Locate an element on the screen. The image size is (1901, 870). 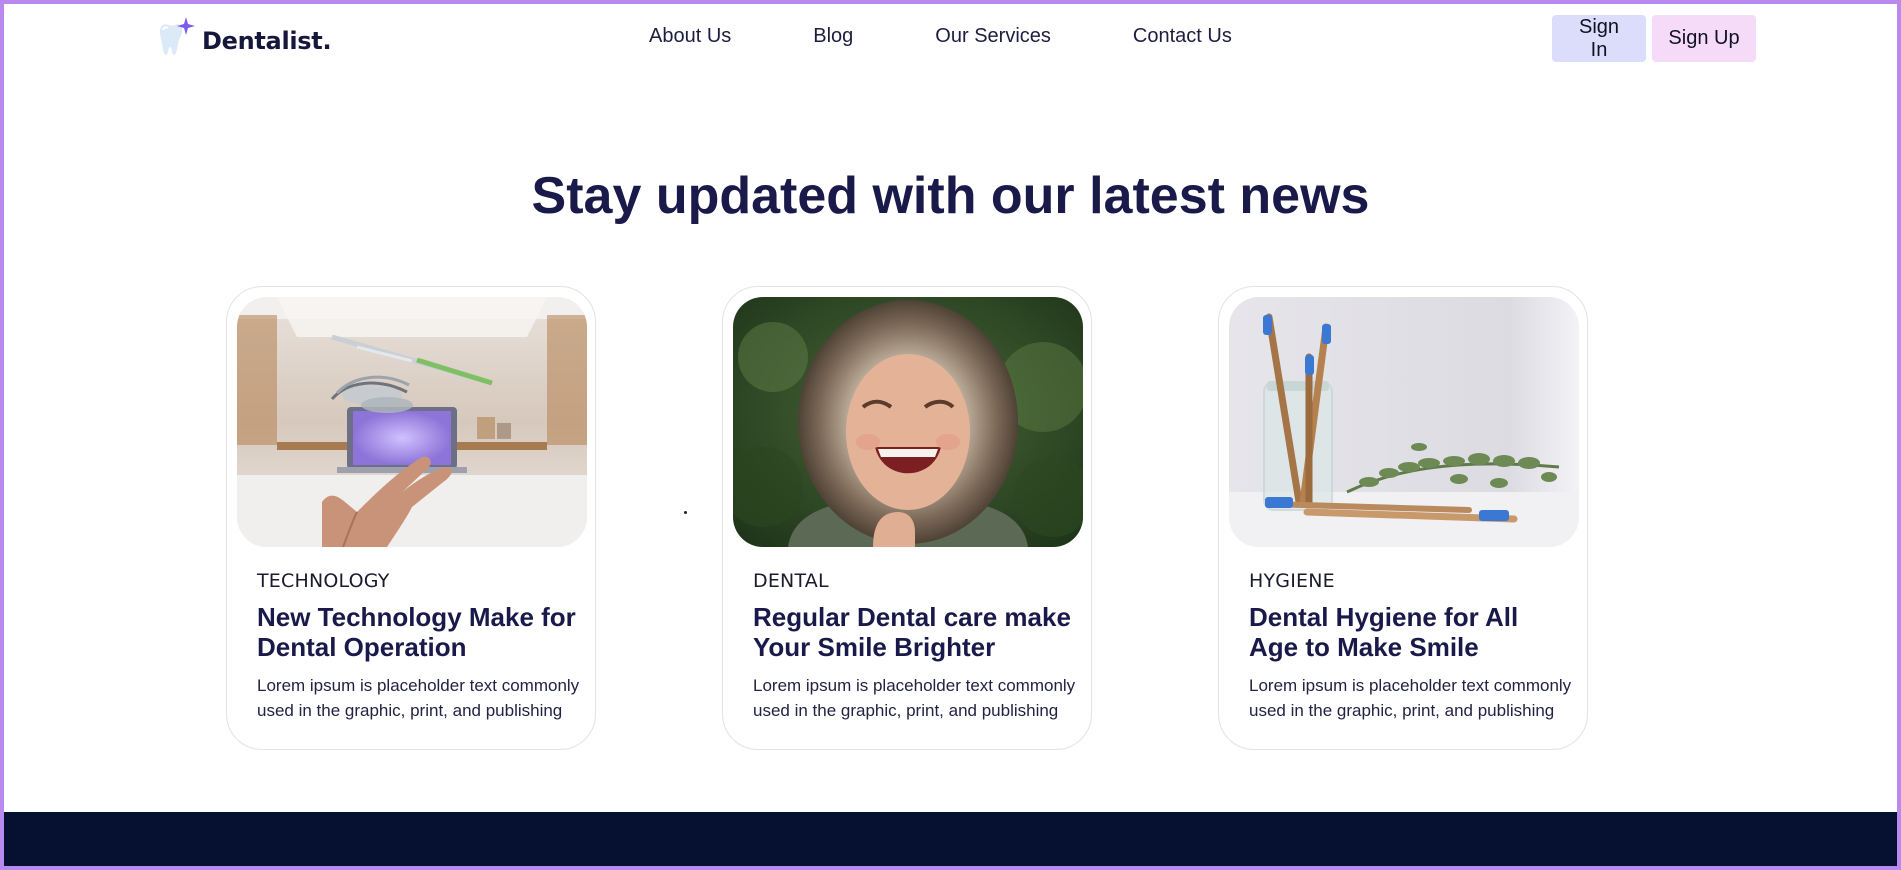
auth-buttons: Sign In Sign Up is located at coordinates (1654, 38).